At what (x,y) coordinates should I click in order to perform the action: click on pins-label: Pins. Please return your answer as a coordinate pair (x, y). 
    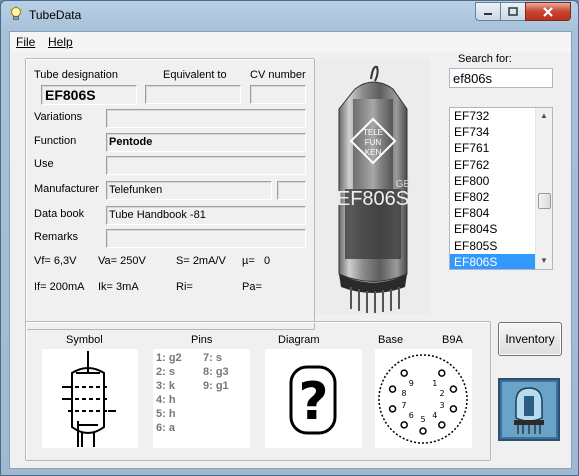
    Looking at the image, I should click on (202, 340).